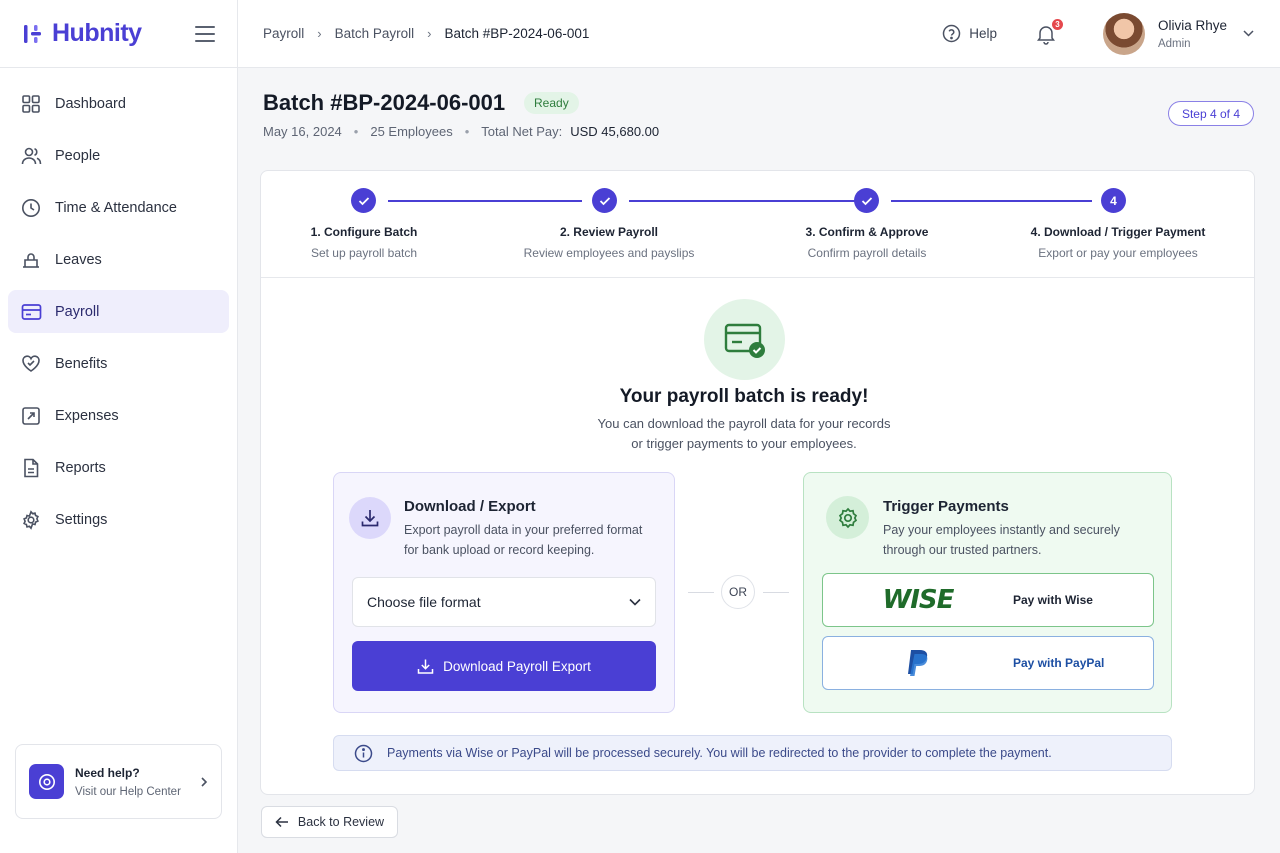 This screenshot has width=1280, height=853. Describe the element at coordinates (1211, 113) in the screenshot. I see `step-indicator: Step 4 of 4` at that location.